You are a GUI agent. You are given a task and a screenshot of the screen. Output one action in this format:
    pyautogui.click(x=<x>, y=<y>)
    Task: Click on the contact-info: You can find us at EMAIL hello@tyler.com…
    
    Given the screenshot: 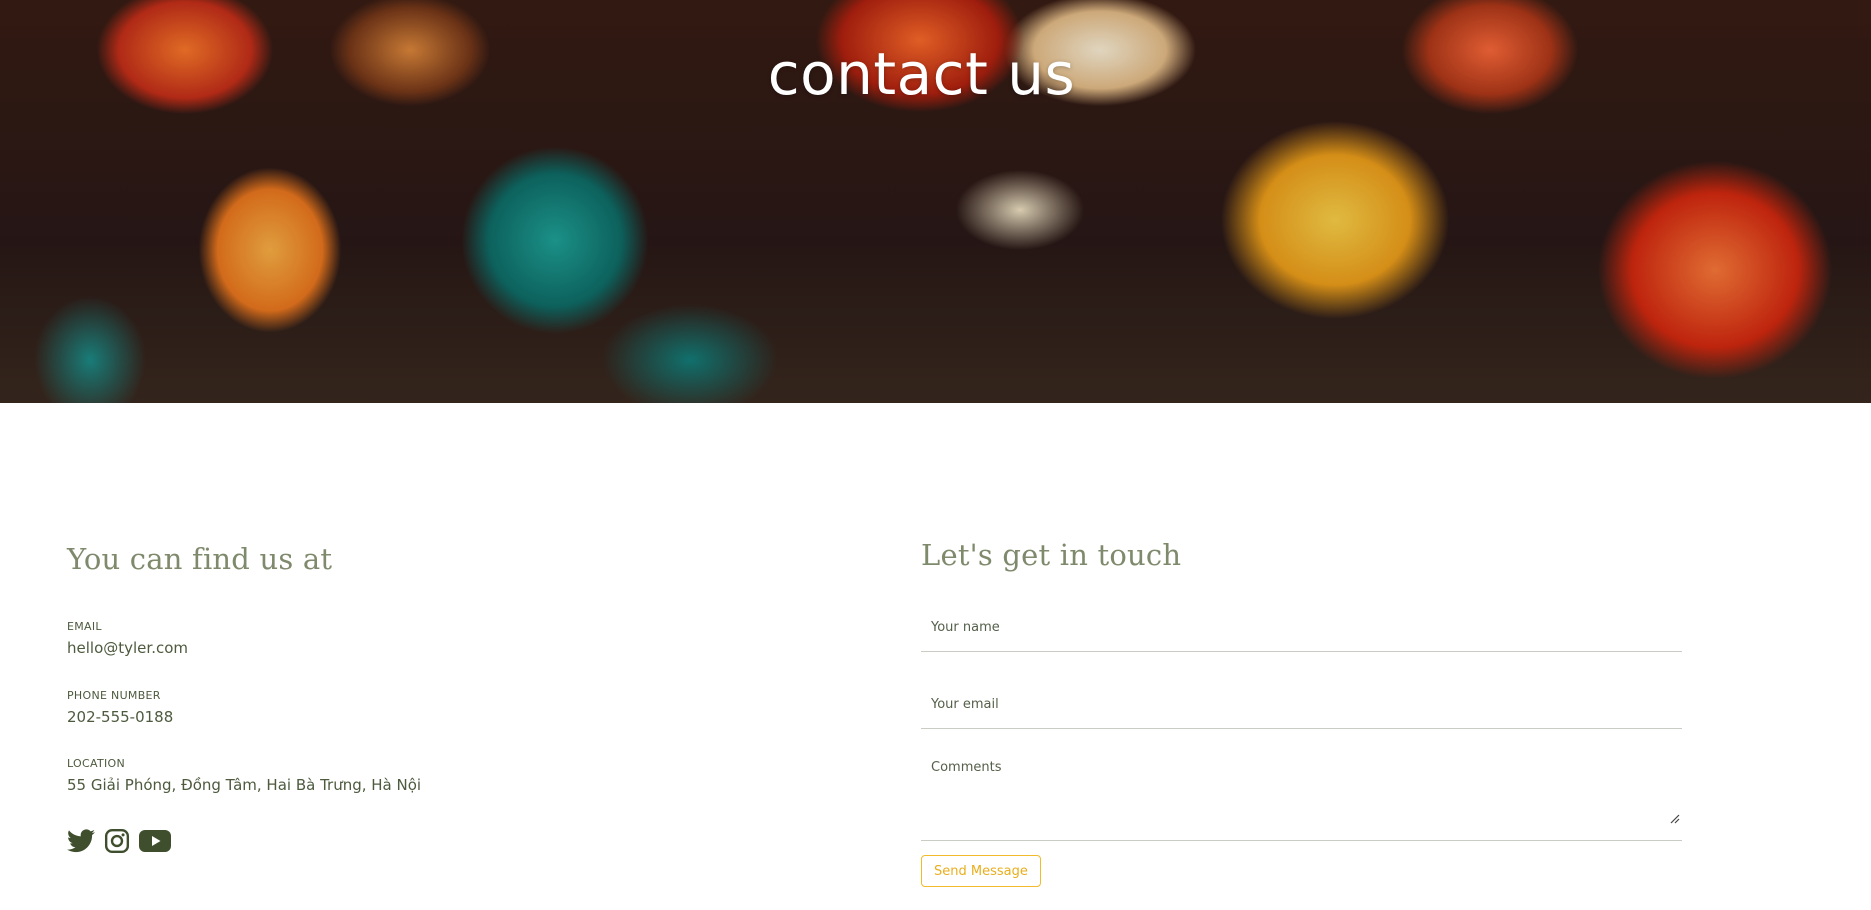 What is the action you would take?
    pyautogui.click(x=417, y=698)
    